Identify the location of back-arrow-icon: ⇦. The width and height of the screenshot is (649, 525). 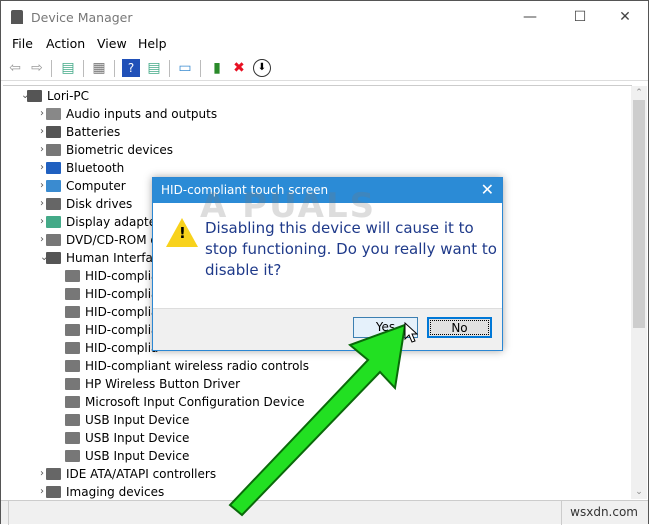
(15, 68).